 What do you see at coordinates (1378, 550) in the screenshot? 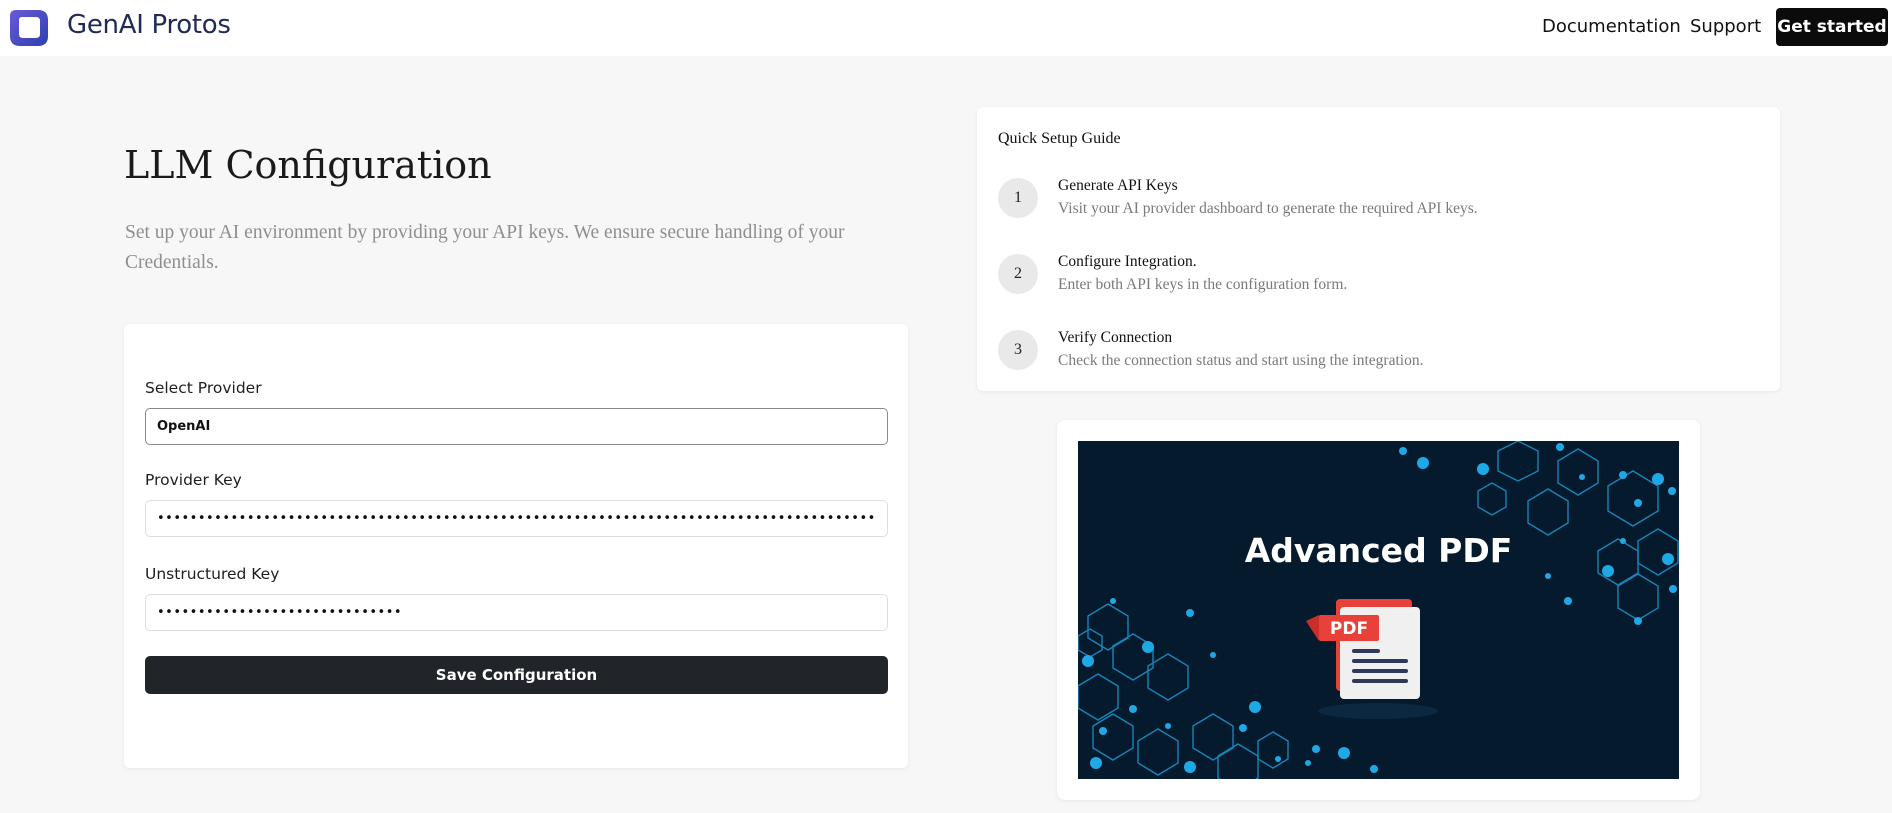
I see `banner-title: Advanced PDF` at bounding box center [1378, 550].